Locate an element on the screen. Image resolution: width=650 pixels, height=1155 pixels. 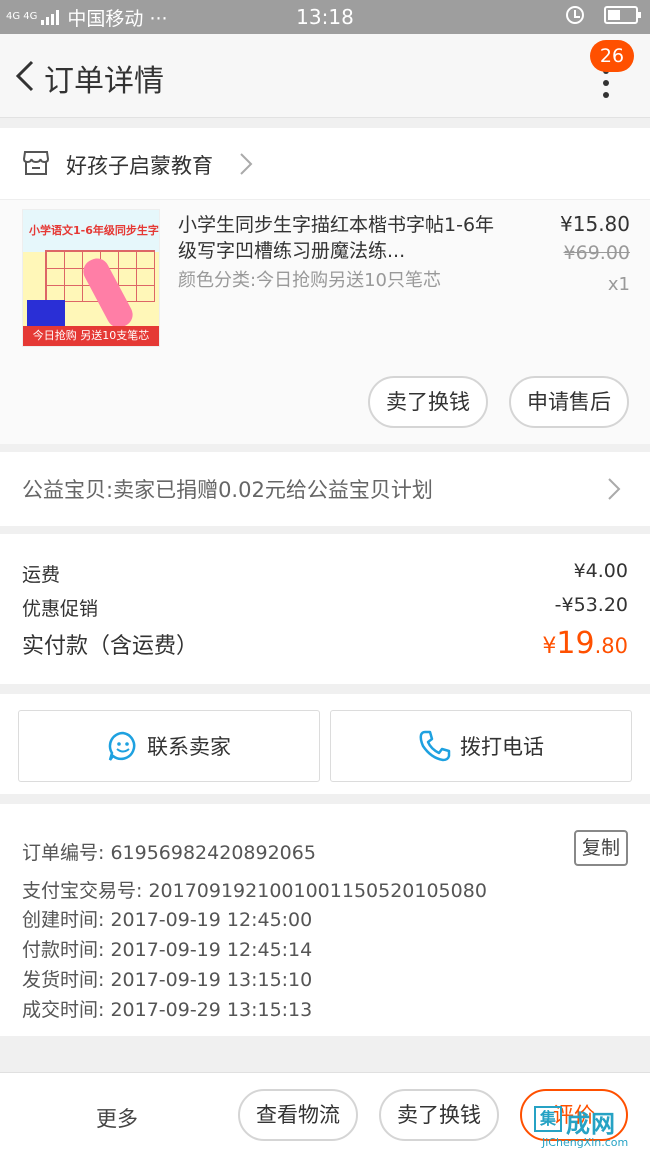
shipped-time: 发货时间: 2017-09-19 13:15:10 is located at coordinates (167, 980).